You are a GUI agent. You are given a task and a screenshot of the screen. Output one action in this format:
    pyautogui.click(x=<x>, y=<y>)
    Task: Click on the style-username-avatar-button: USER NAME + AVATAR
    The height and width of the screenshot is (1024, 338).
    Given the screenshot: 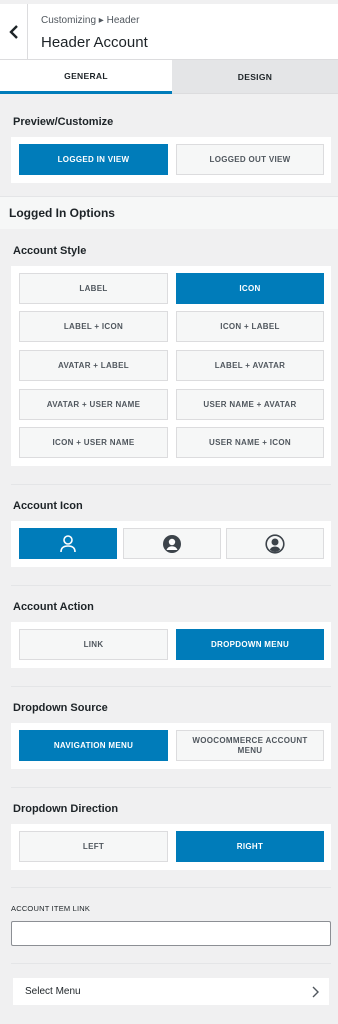 What is the action you would take?
    pyautogui.click(x=250, y=404)
    